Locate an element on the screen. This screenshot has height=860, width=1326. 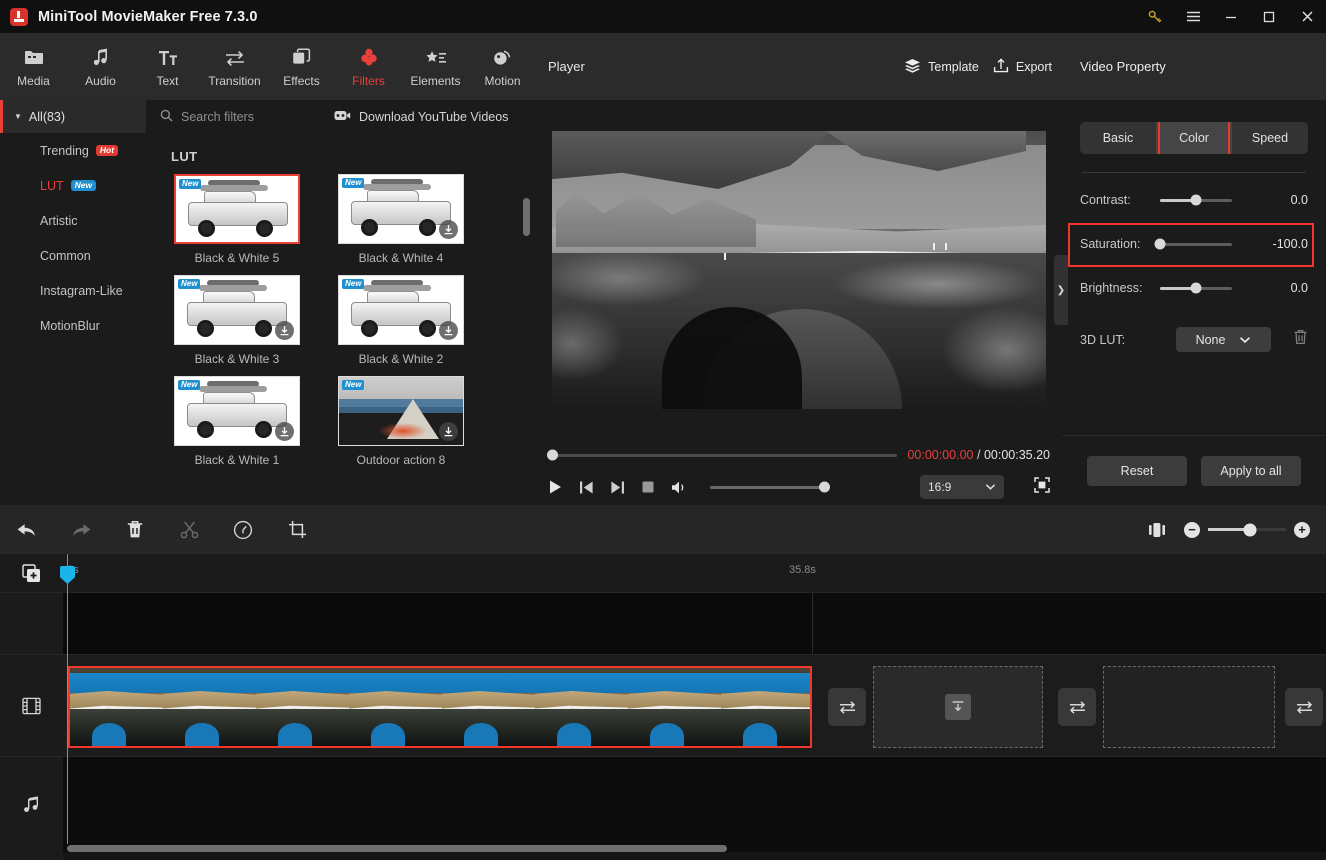
template-button: Template is located at coordinates (941, 67).